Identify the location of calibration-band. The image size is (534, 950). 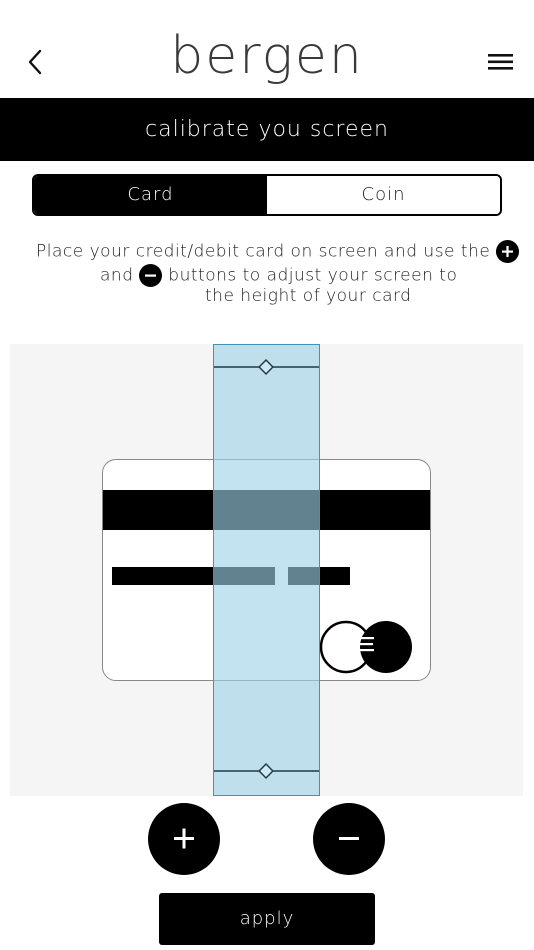
(266, 570).